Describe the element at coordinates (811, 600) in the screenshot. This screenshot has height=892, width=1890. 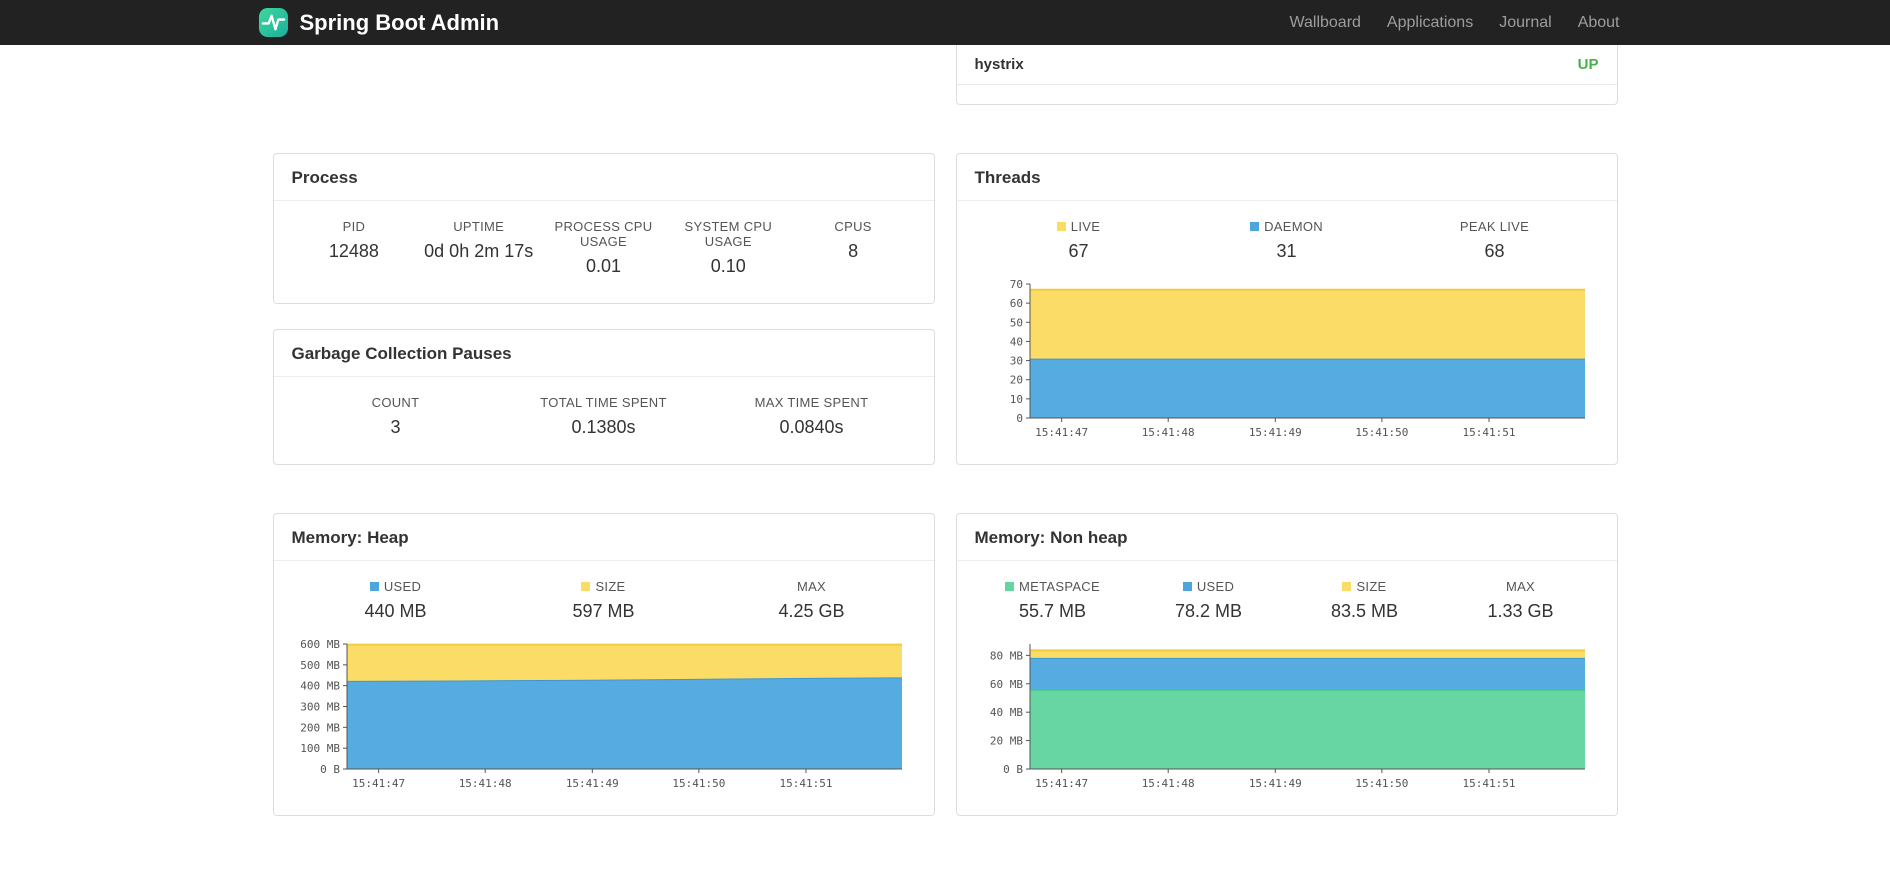
I see `stat-heap-max: MAX 4.25 GB` at that location.